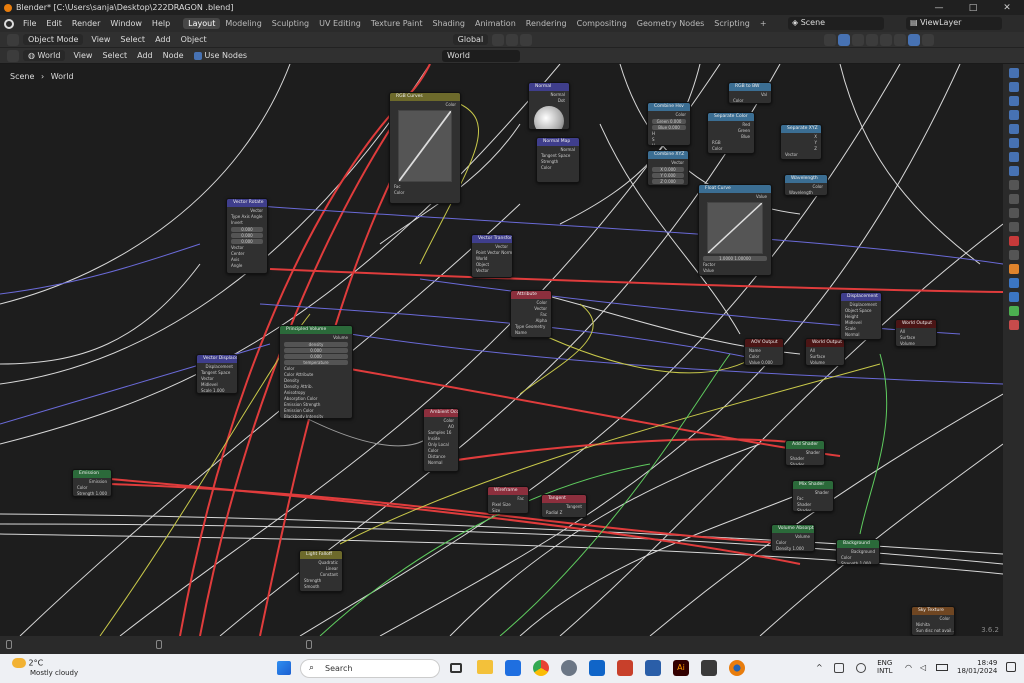  I want to click on menu-node-node: Node, so click(173, 55).